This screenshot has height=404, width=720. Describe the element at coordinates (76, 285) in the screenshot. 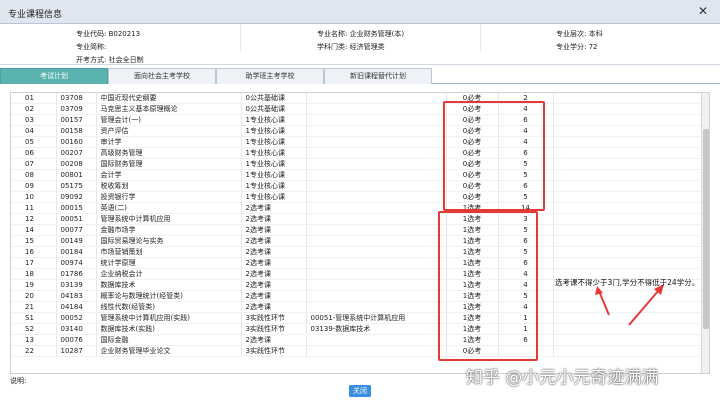

I see `course-code: 03139` at that location.